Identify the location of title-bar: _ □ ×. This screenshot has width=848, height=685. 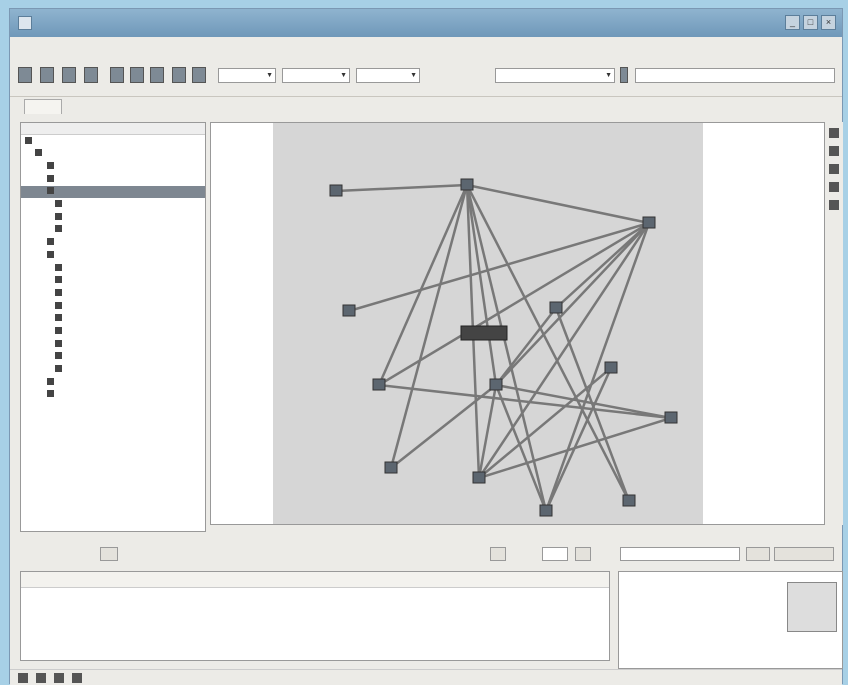
(426, 23).